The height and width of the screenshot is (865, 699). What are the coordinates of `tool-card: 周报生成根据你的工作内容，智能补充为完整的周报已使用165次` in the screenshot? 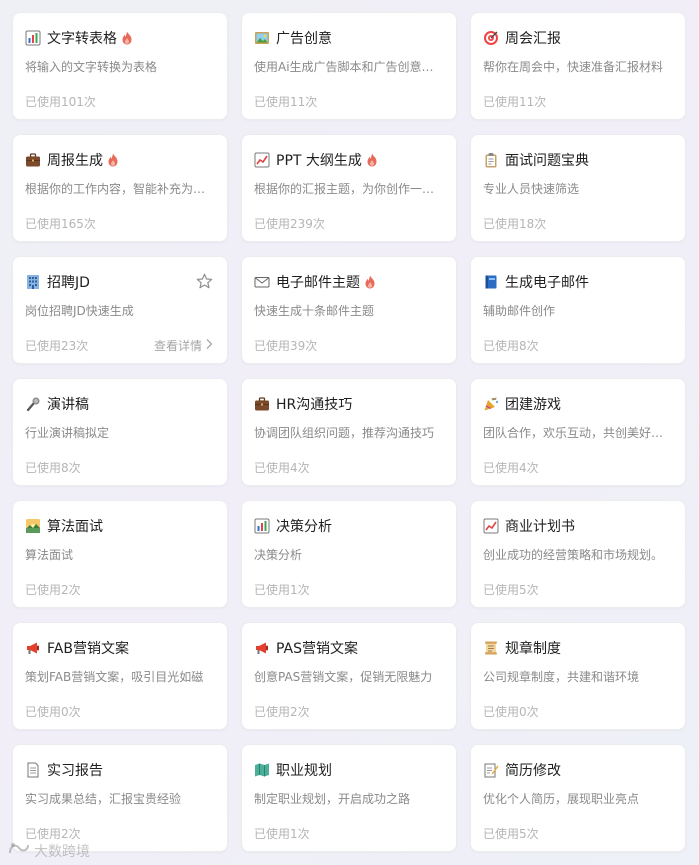 It's located at (120, 188).